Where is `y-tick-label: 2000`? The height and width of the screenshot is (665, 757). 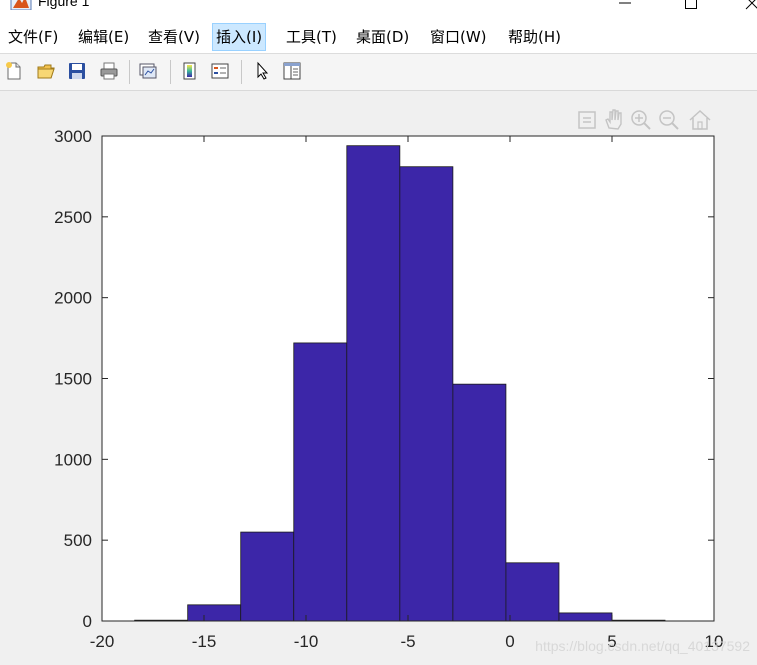
y-tick-label: 2000 is located at coordinates (73, 298).